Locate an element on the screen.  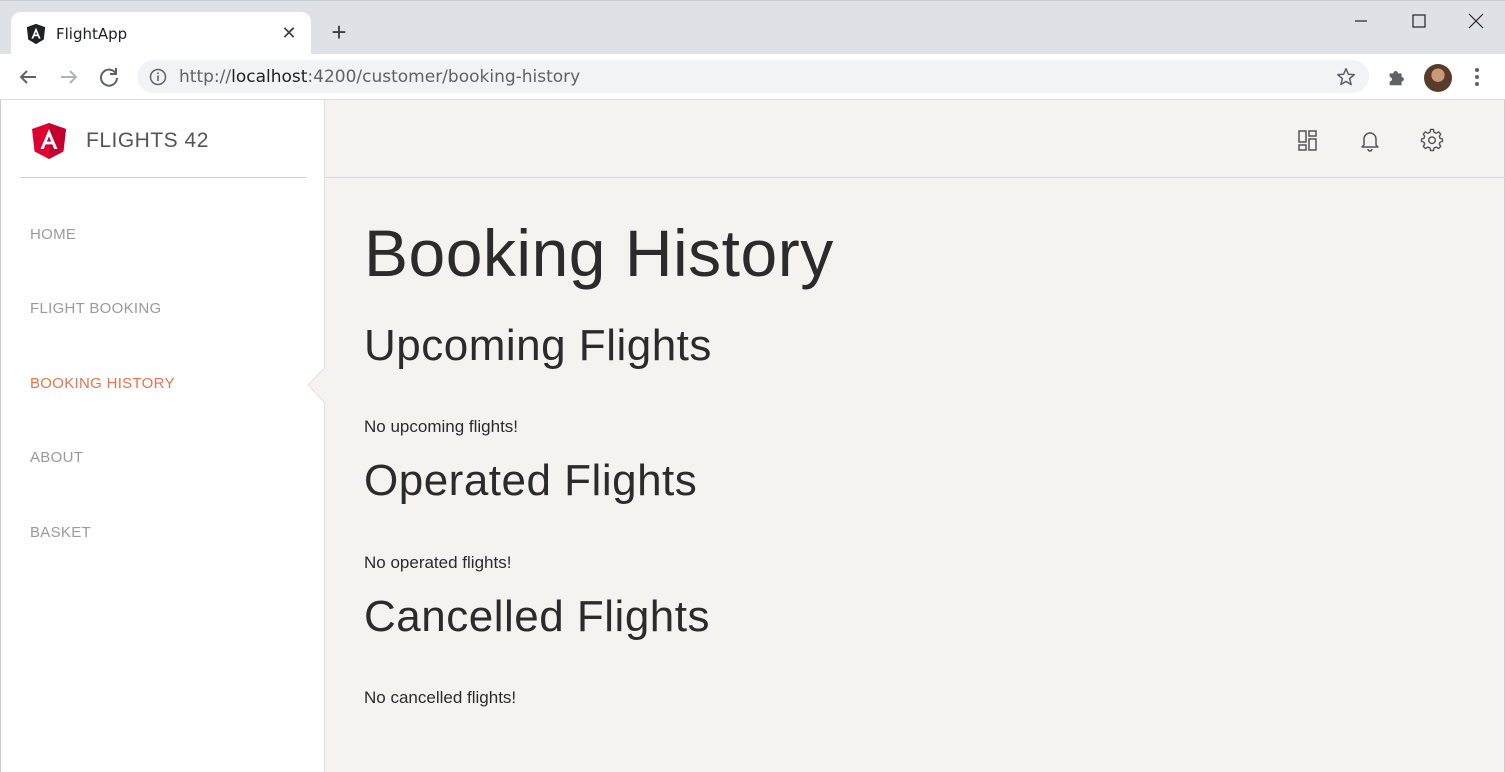
url-host: localhost is located at coordinates (269, 77).